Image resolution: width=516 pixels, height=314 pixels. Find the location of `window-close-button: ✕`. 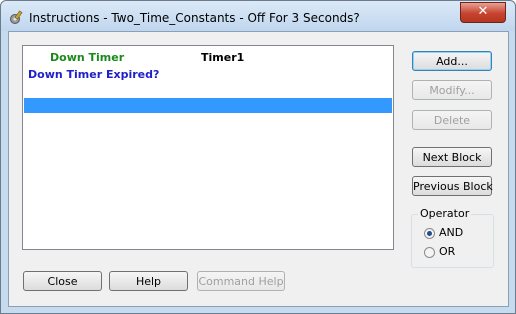

window-close-button: ✕ is located at coordinates (483, 12).